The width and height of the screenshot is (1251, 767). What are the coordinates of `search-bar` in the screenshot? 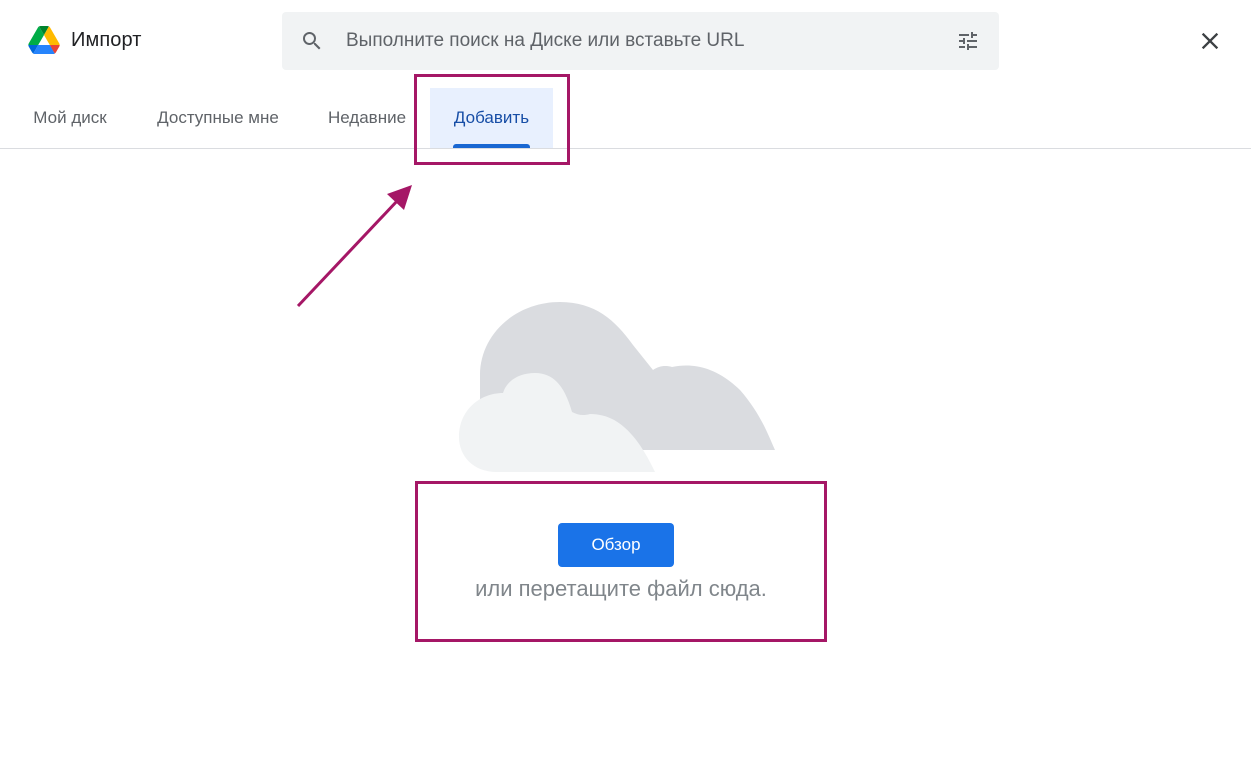 It's located at (640, 41).